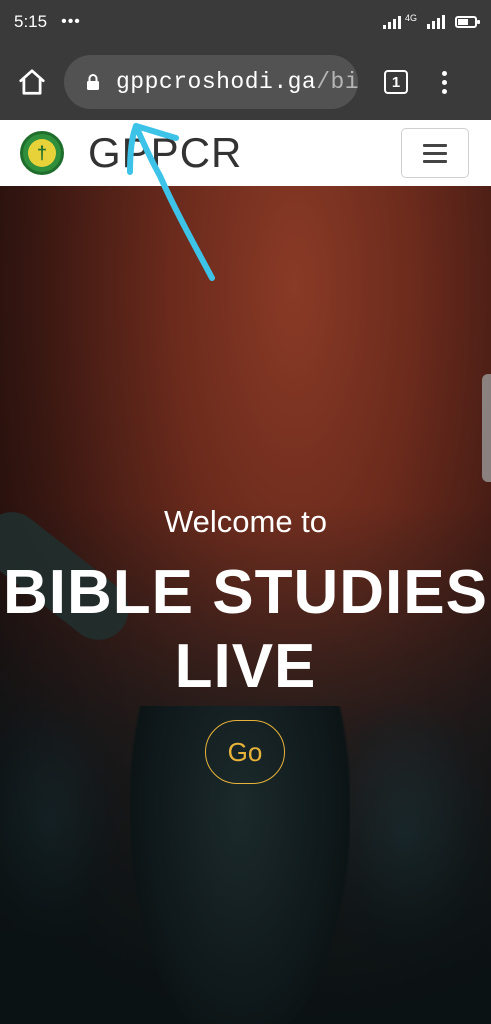  What do you see at coordinates (391, 22) in the screenshot?
I see `signal-strength-icon` at bounding box center [391, 22].